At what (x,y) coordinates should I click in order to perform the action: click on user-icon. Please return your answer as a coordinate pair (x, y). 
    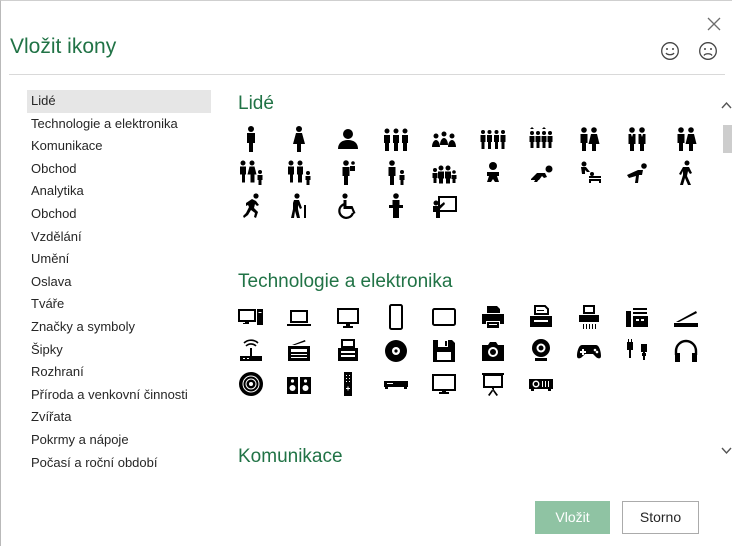
    Looking at the image, I should click on (348, 139).